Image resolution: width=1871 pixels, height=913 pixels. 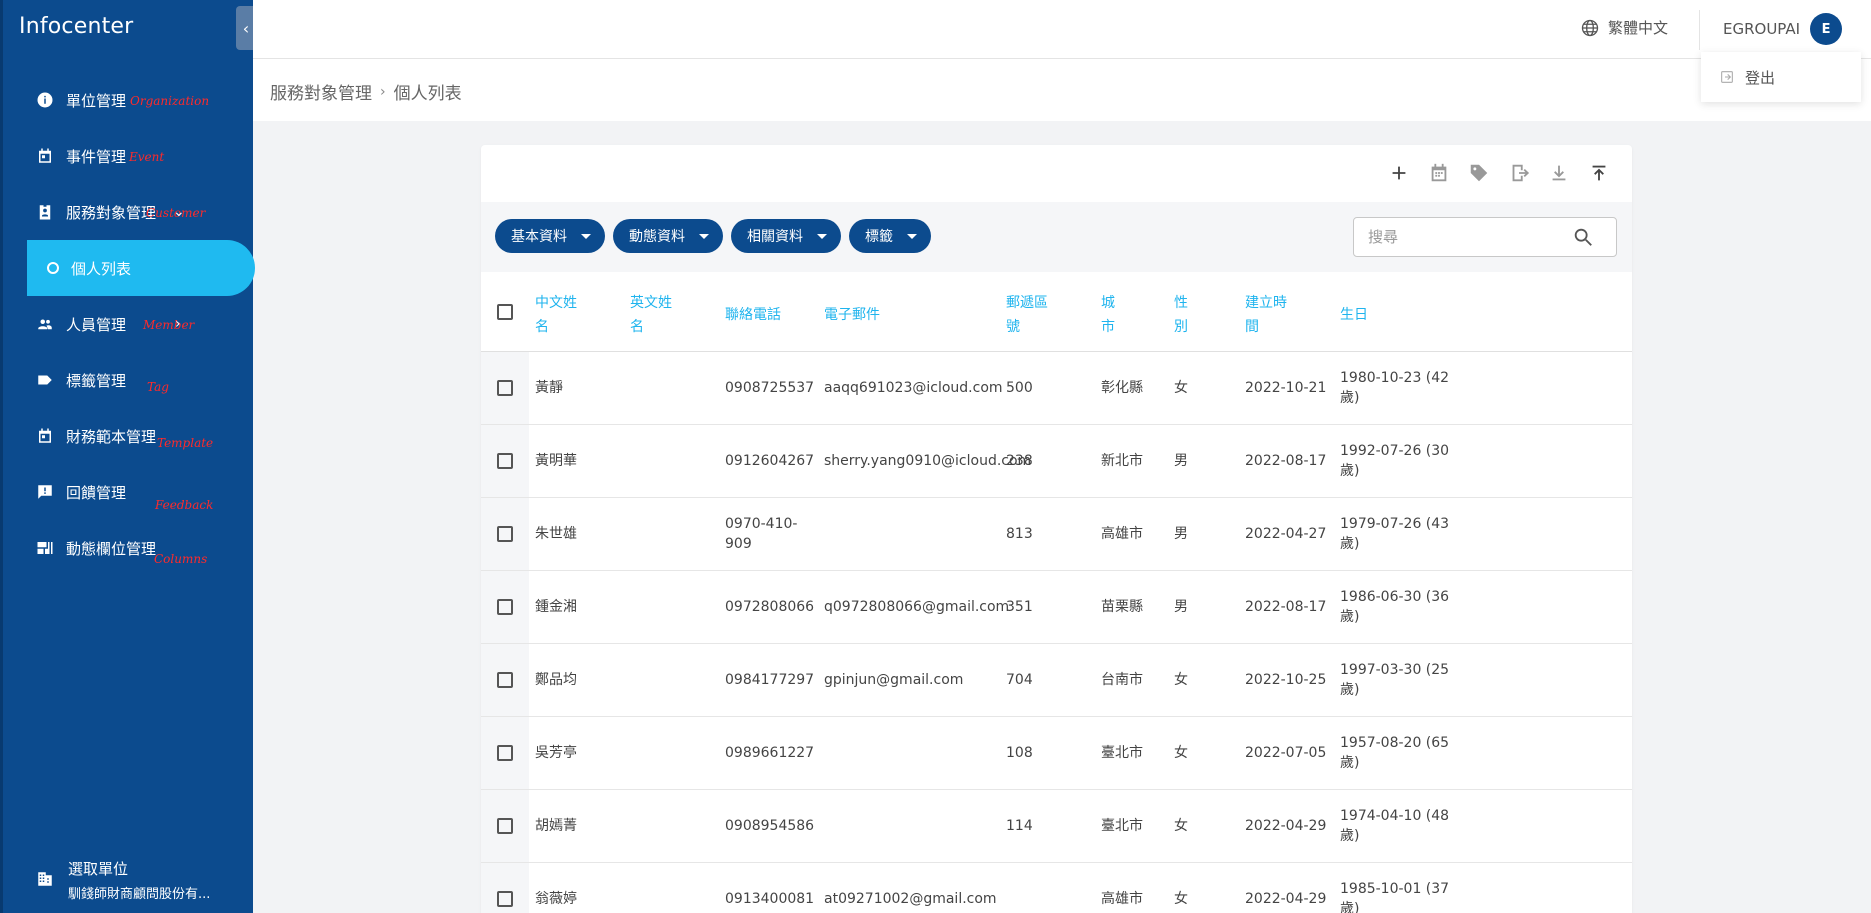 I want to click on calendar-button, so click(x=1439, y=173).